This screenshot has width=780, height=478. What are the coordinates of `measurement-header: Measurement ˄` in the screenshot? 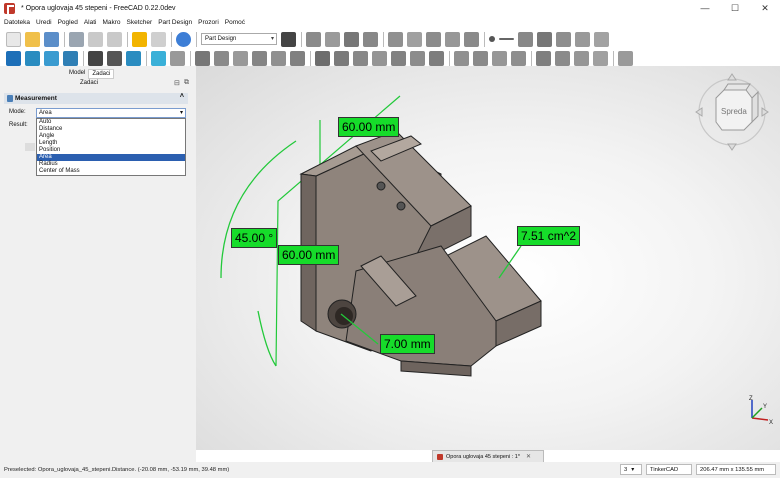 It's located at (96, 98).